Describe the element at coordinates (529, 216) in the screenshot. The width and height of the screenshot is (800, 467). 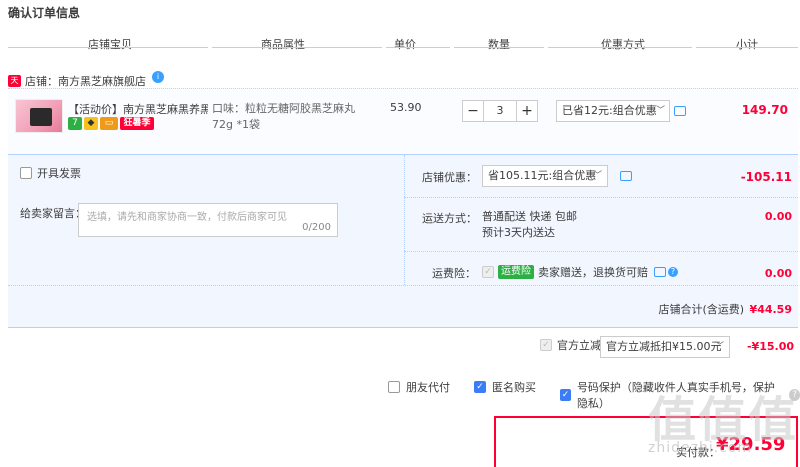
I see `shipping-method: 普通配送 快递 包邮` at that location.